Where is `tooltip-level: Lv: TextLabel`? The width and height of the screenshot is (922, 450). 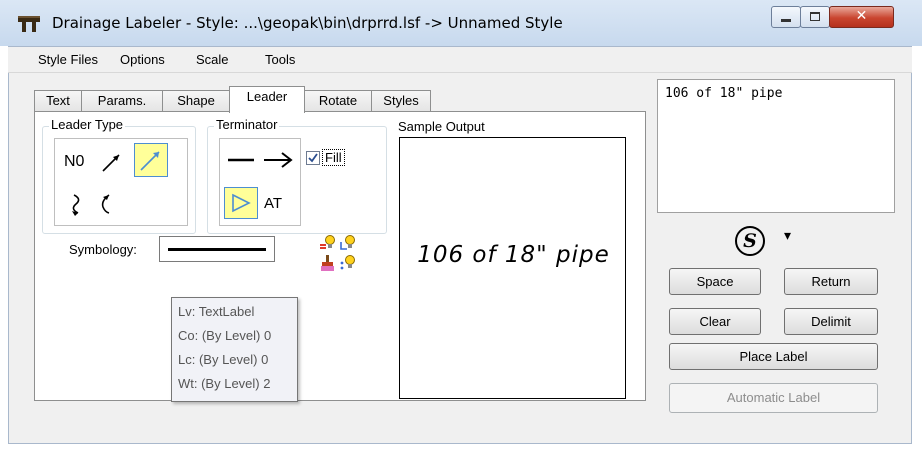 tooltip-level: Lv: TextLabel is located at coordinates (216, 311).